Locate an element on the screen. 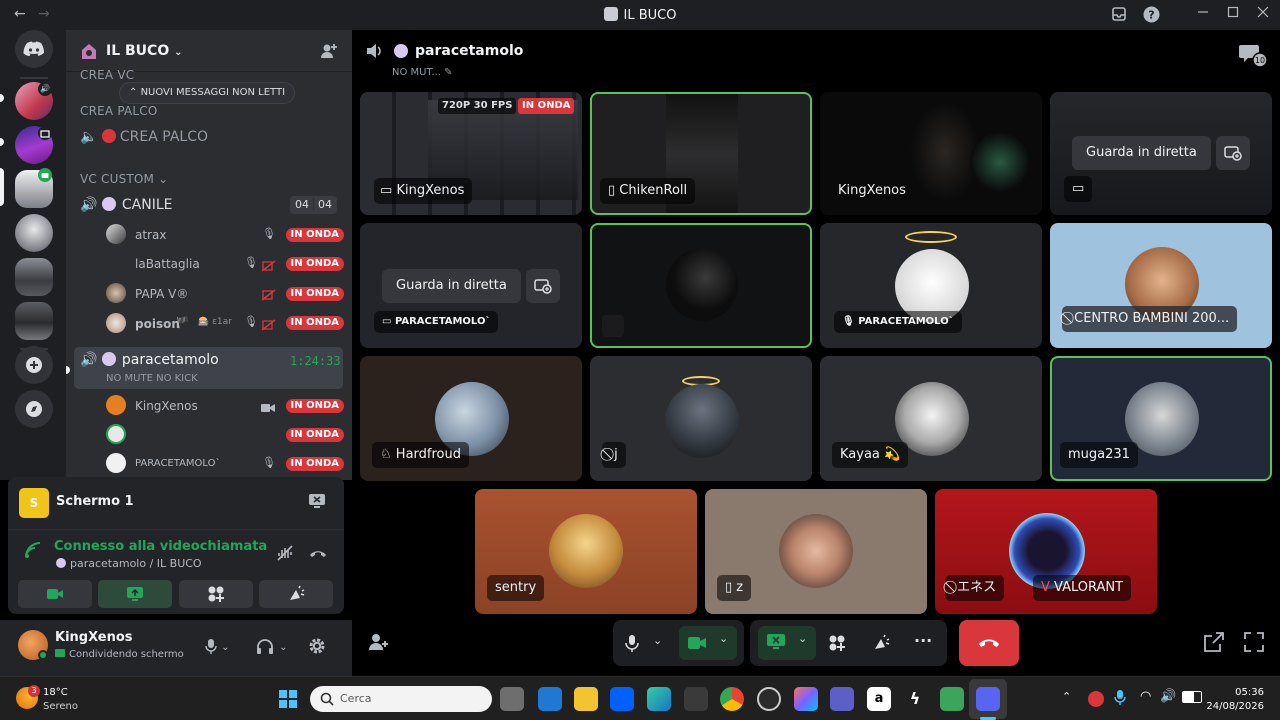 Image resolution: width=1280 pixels, height=720 pixels. video-tile-avatar: muga231 is located at coordinates (1161, 418).